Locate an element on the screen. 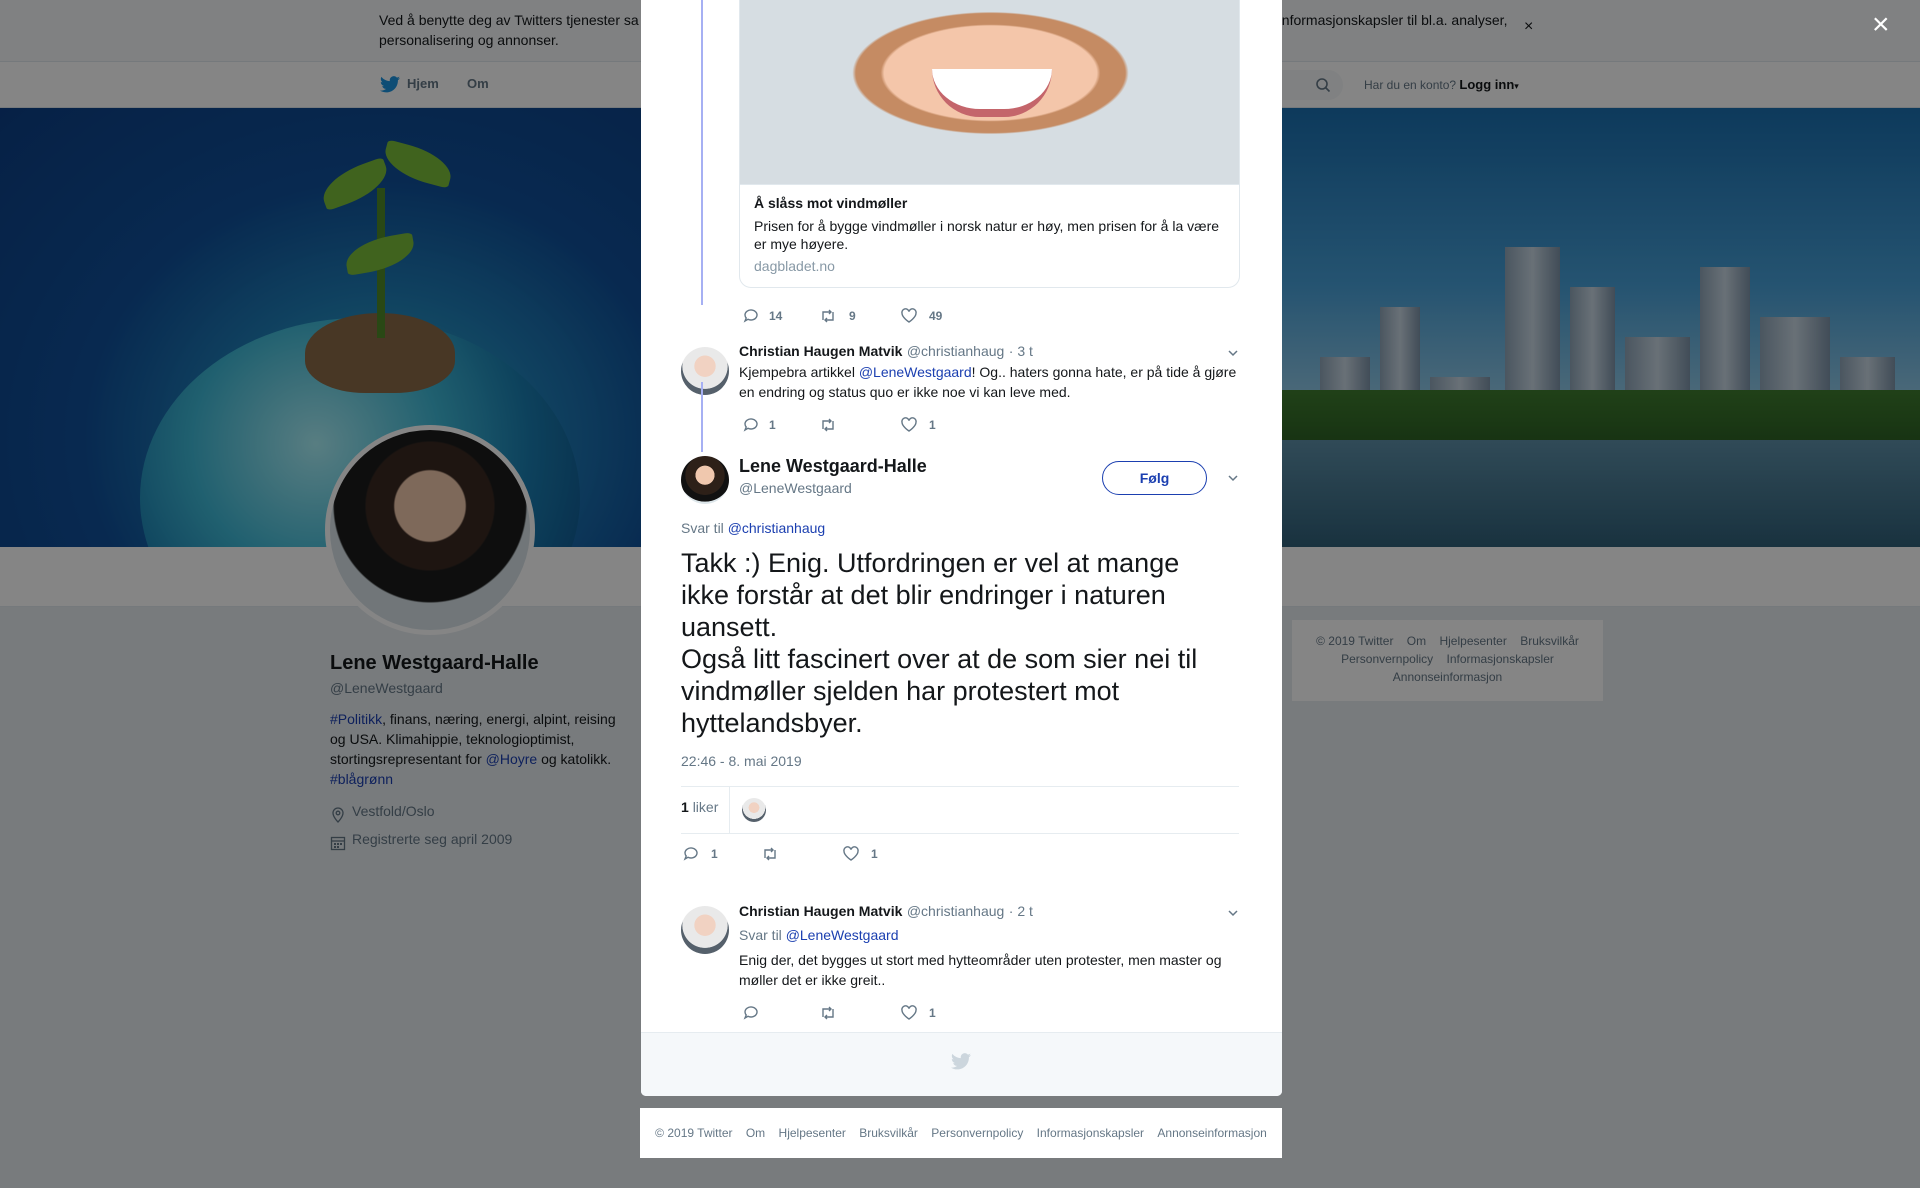  tweet-time: · 2 t is located at coordinates (1021, 911).